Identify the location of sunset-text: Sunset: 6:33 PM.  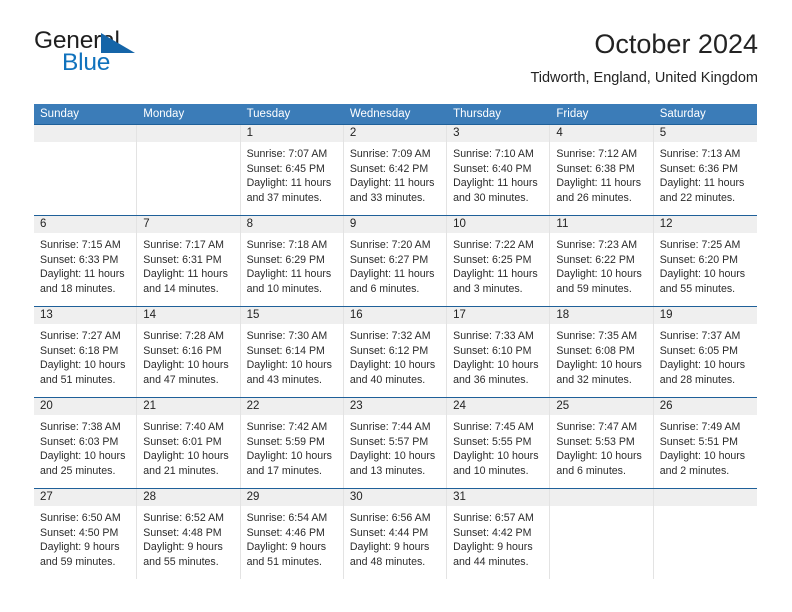
(79, 259).